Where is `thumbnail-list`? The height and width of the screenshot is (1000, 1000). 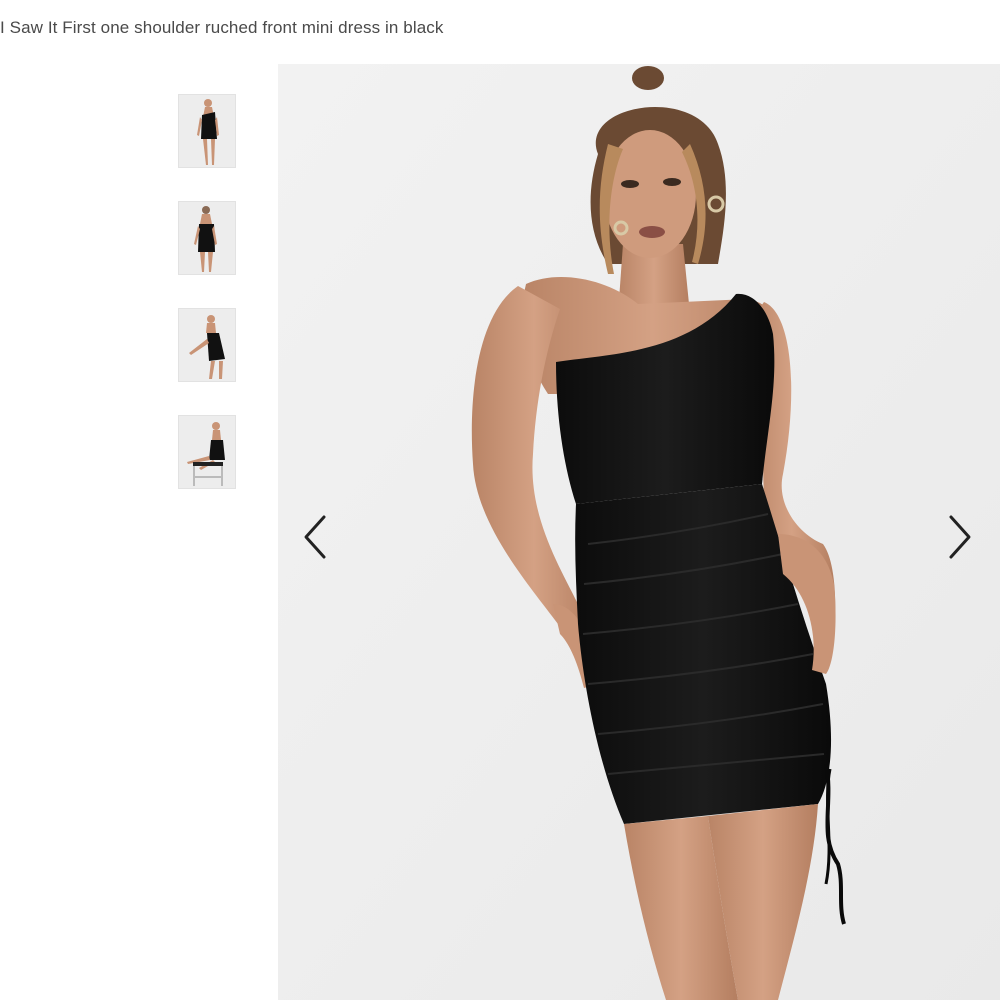 thumbnail-list is located at coordinates (207, 308).